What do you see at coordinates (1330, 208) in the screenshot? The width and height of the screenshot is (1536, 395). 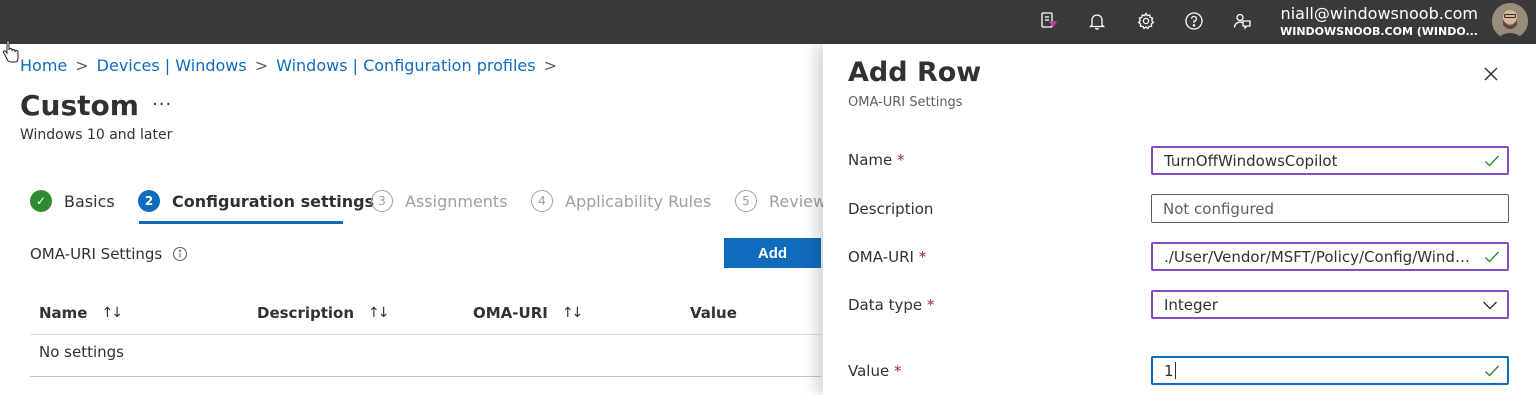 I see `description-input: Not configured` at bounding box center [1330, 208].